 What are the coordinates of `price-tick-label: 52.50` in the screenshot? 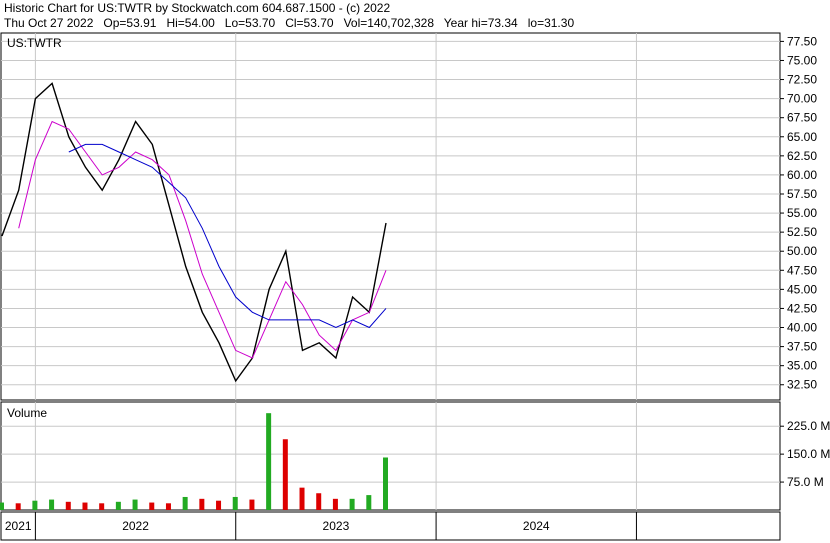 It's located at (802, 232).